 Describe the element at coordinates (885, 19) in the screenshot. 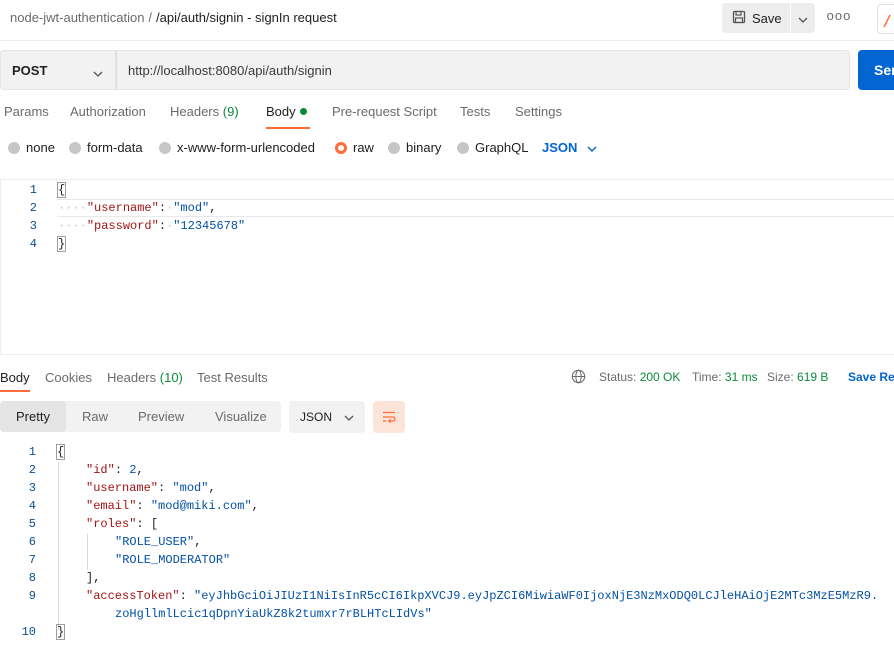

I see `edit-icon` at that location.